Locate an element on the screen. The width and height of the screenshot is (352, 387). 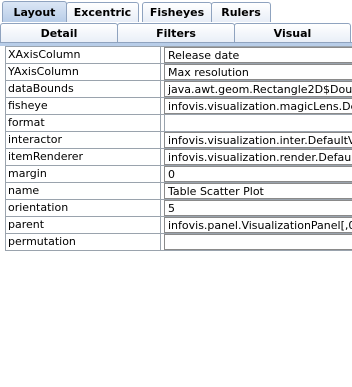
property-name: XAxisColumn is located at coordinates (83, 55).